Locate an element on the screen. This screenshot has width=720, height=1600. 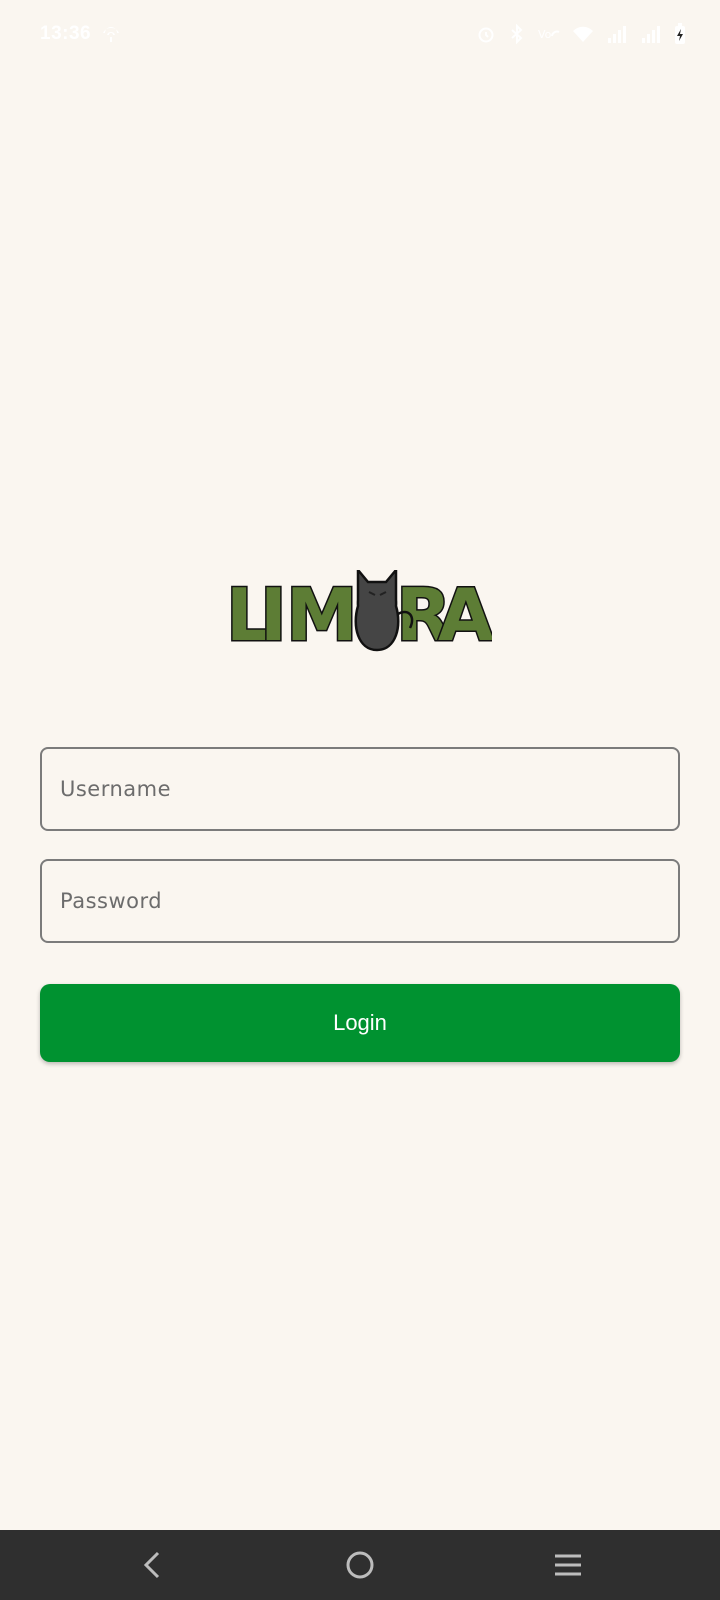
navigation-bar is located at coordinates (360, 1565).